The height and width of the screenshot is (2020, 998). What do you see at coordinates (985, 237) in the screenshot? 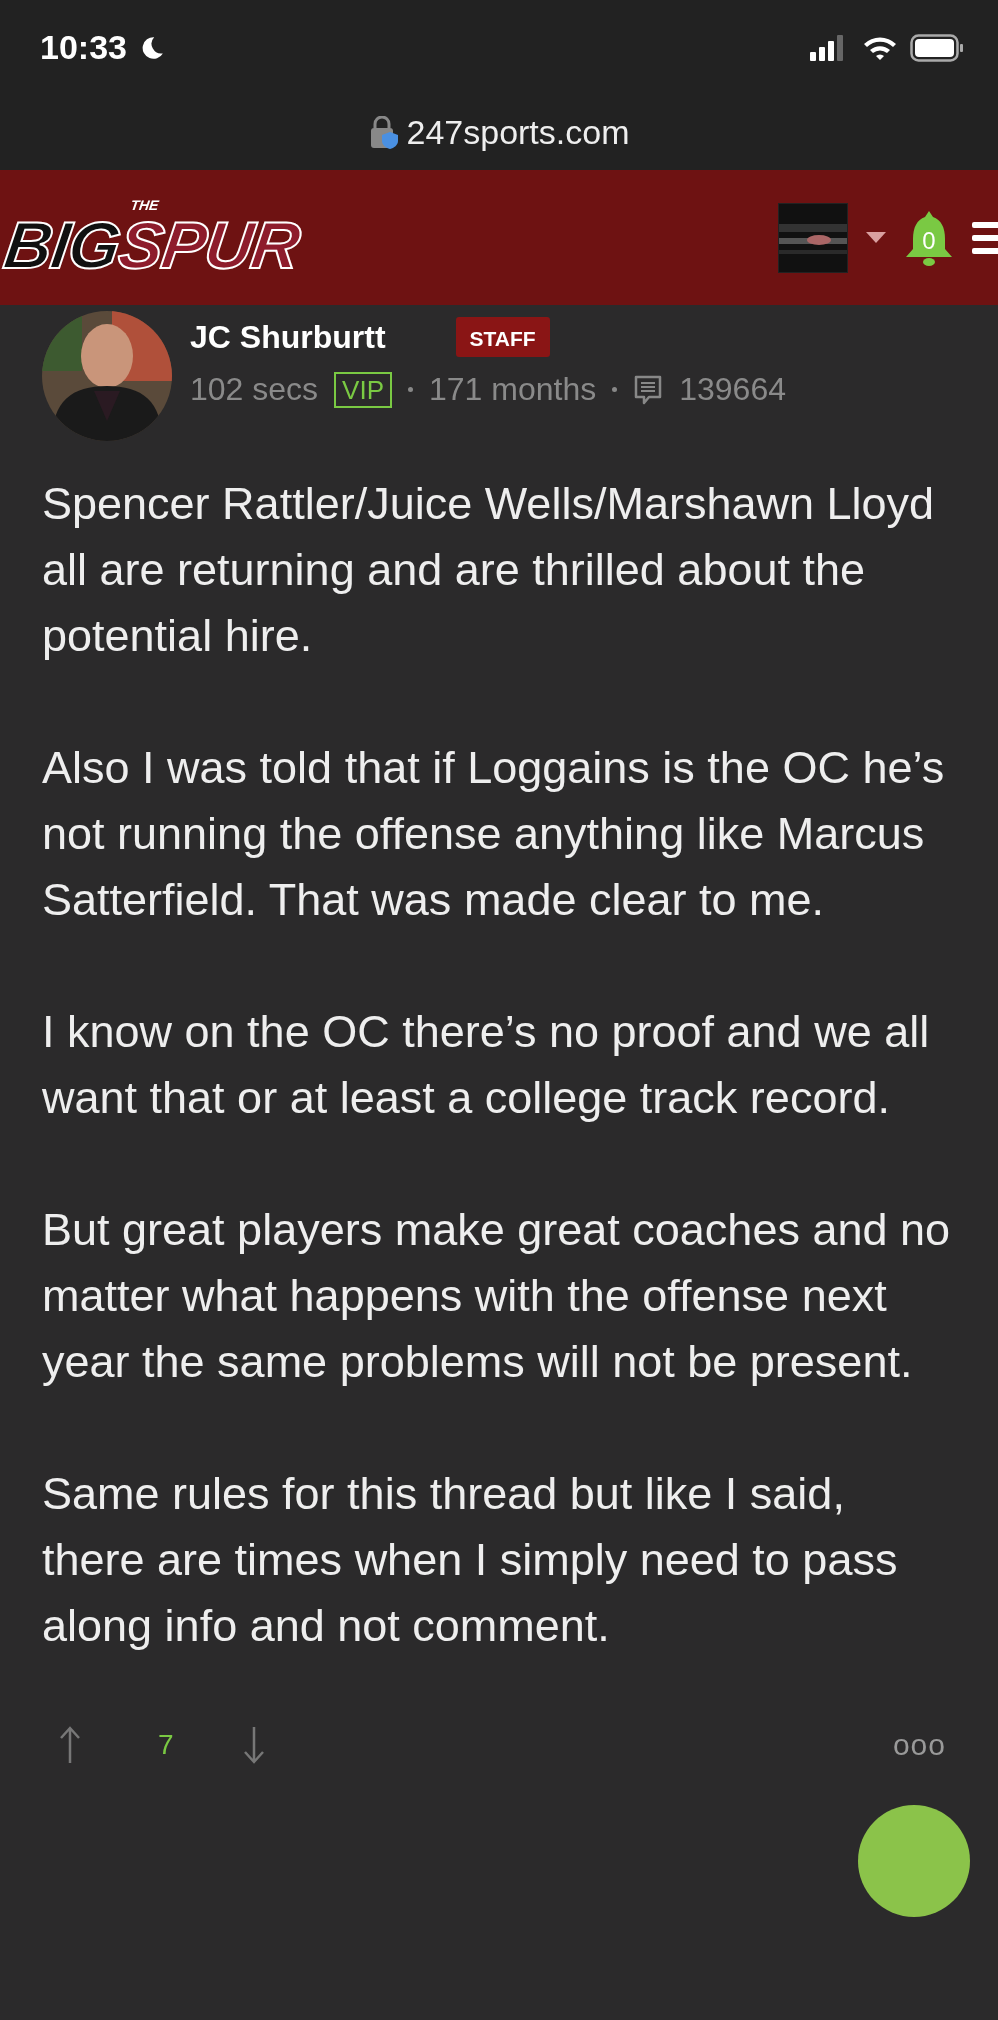
I see `menu-icon` at bounding box center [985, 237].